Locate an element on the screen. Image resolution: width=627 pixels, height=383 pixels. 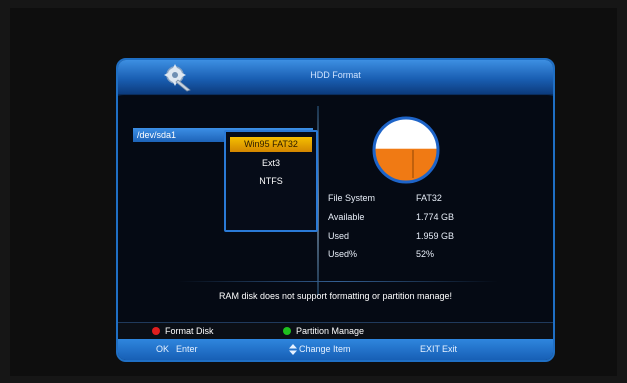
format-disk-button: Format Disk is located at coordinates (189, 331).